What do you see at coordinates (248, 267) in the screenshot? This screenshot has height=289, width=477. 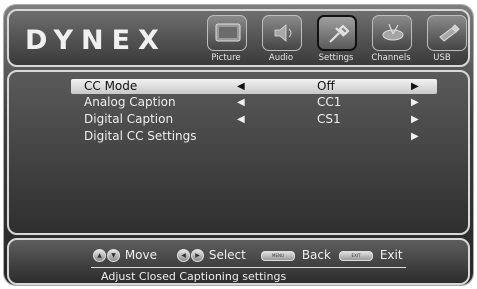 I see `footer-divider` at bounding box center [248, 267].